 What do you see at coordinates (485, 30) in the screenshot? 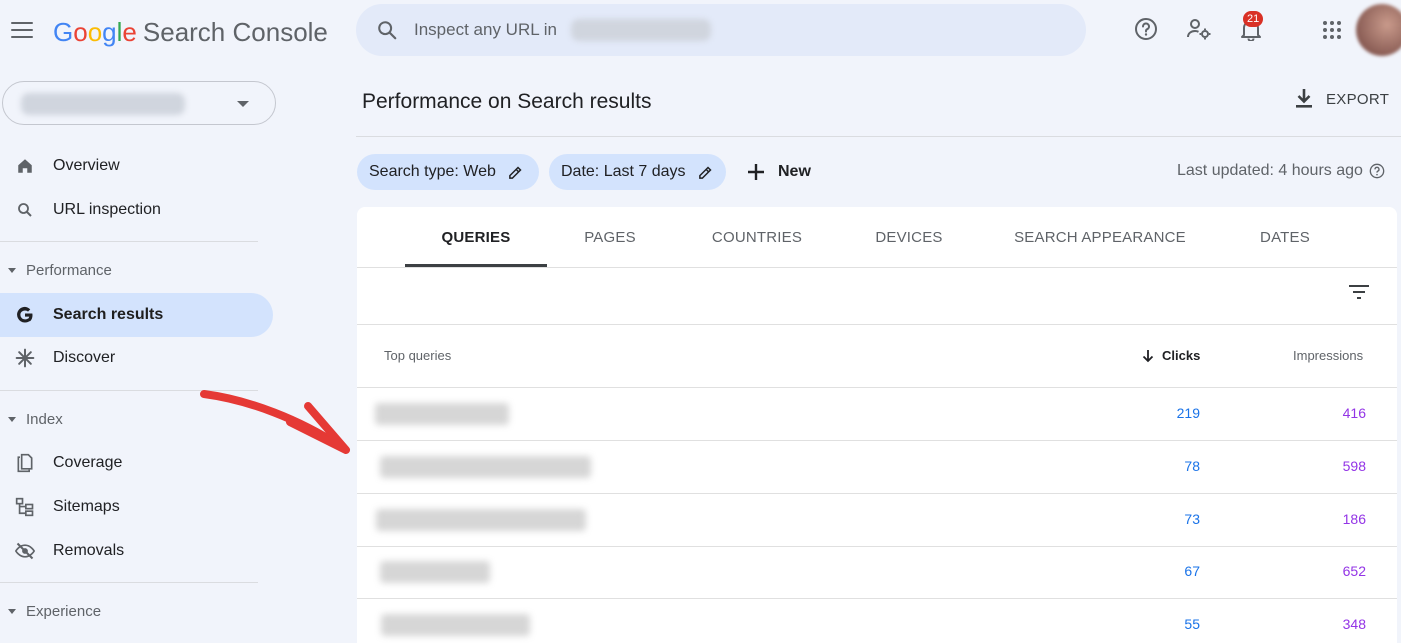
I see `search-input: Inspect any URL in` at bounding box center [485, 30].